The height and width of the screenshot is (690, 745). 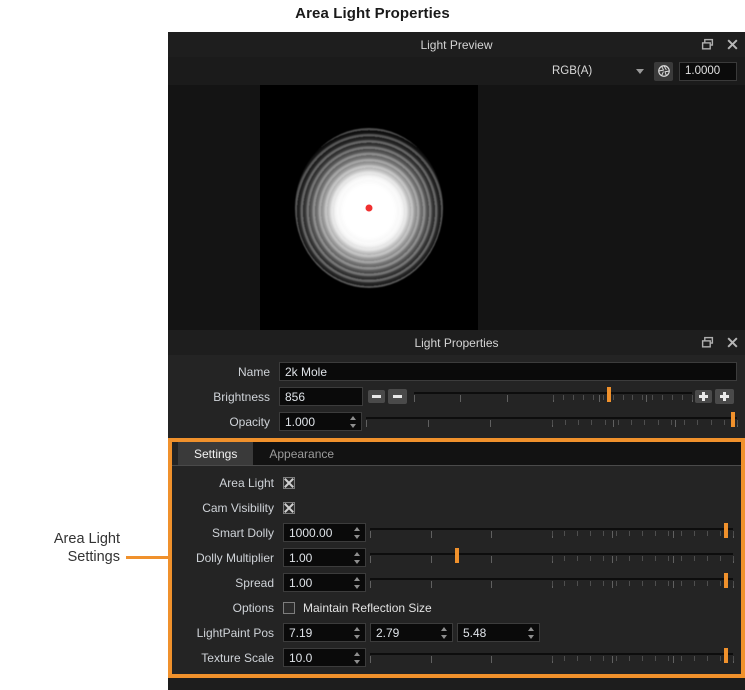 I want to click on smart-dolly-stepper, so click(x=357, y=532).